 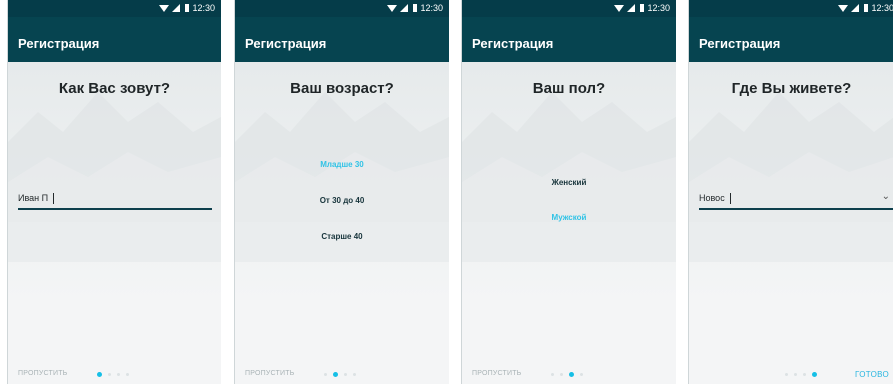 I want to click on age-option-over-40: Старше 40, so click(x=342, y=236).